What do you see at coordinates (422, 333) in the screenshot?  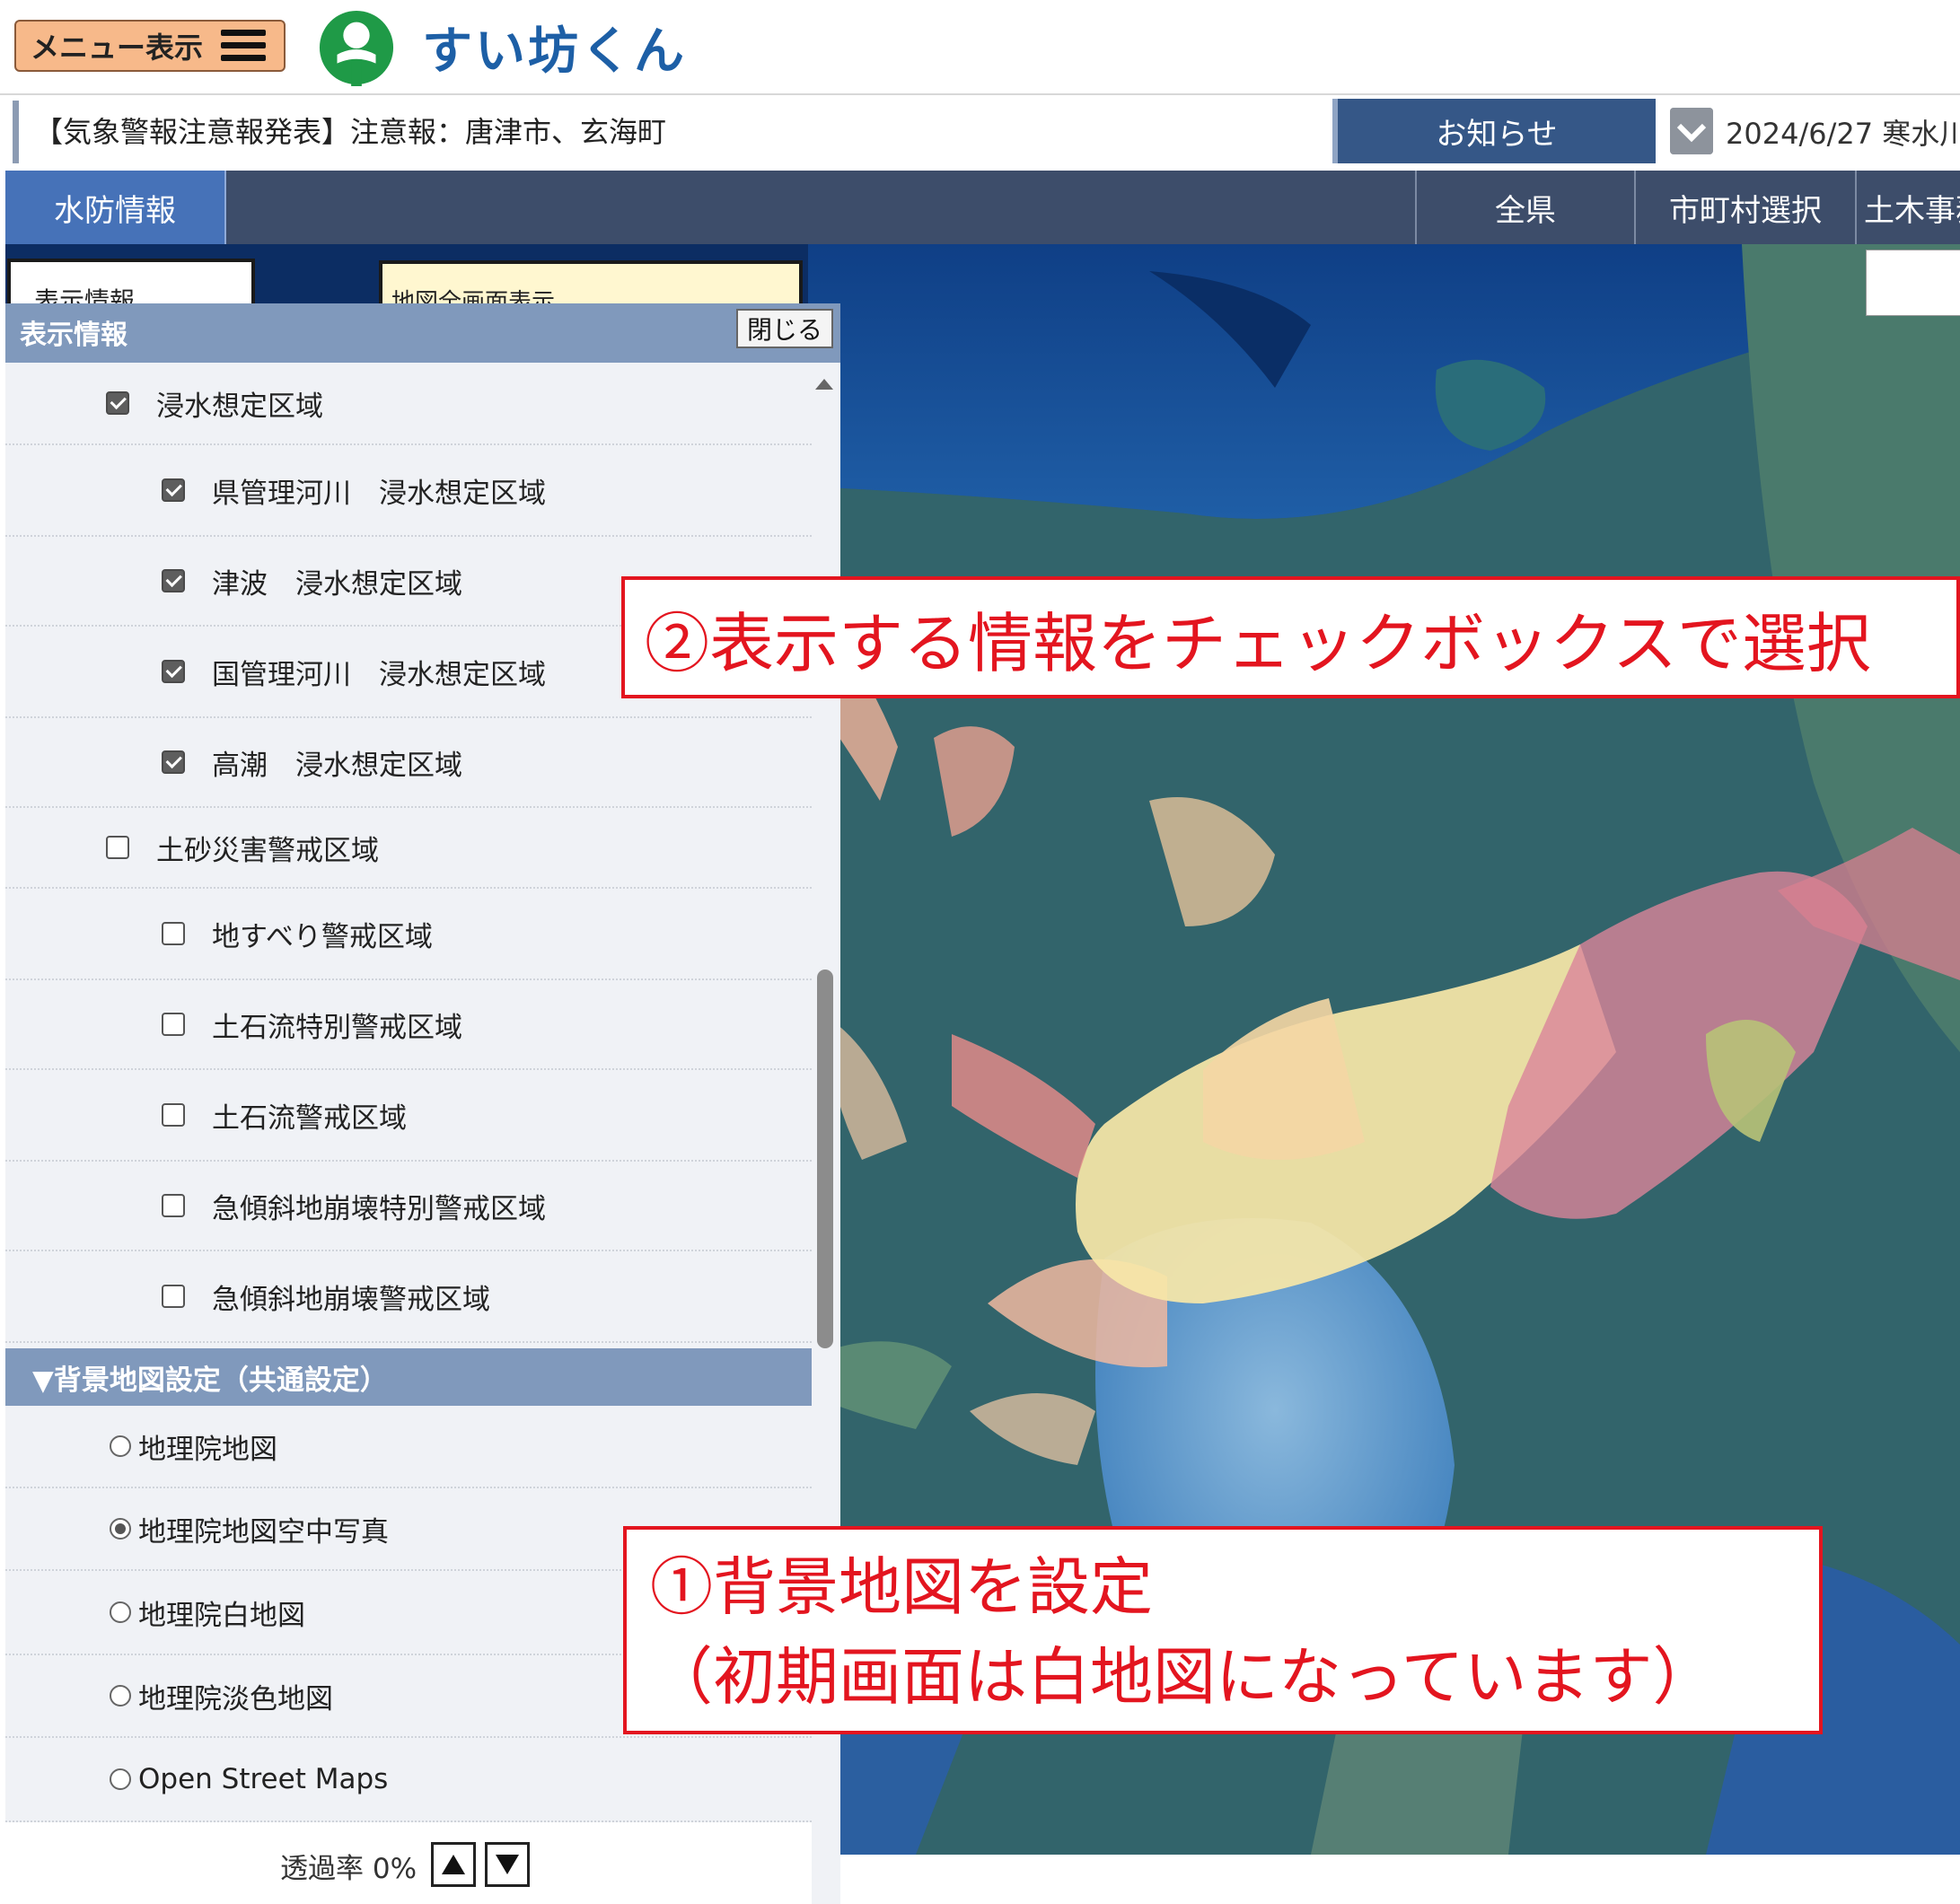 I see `panel-header` at bounding box center [422, 333].